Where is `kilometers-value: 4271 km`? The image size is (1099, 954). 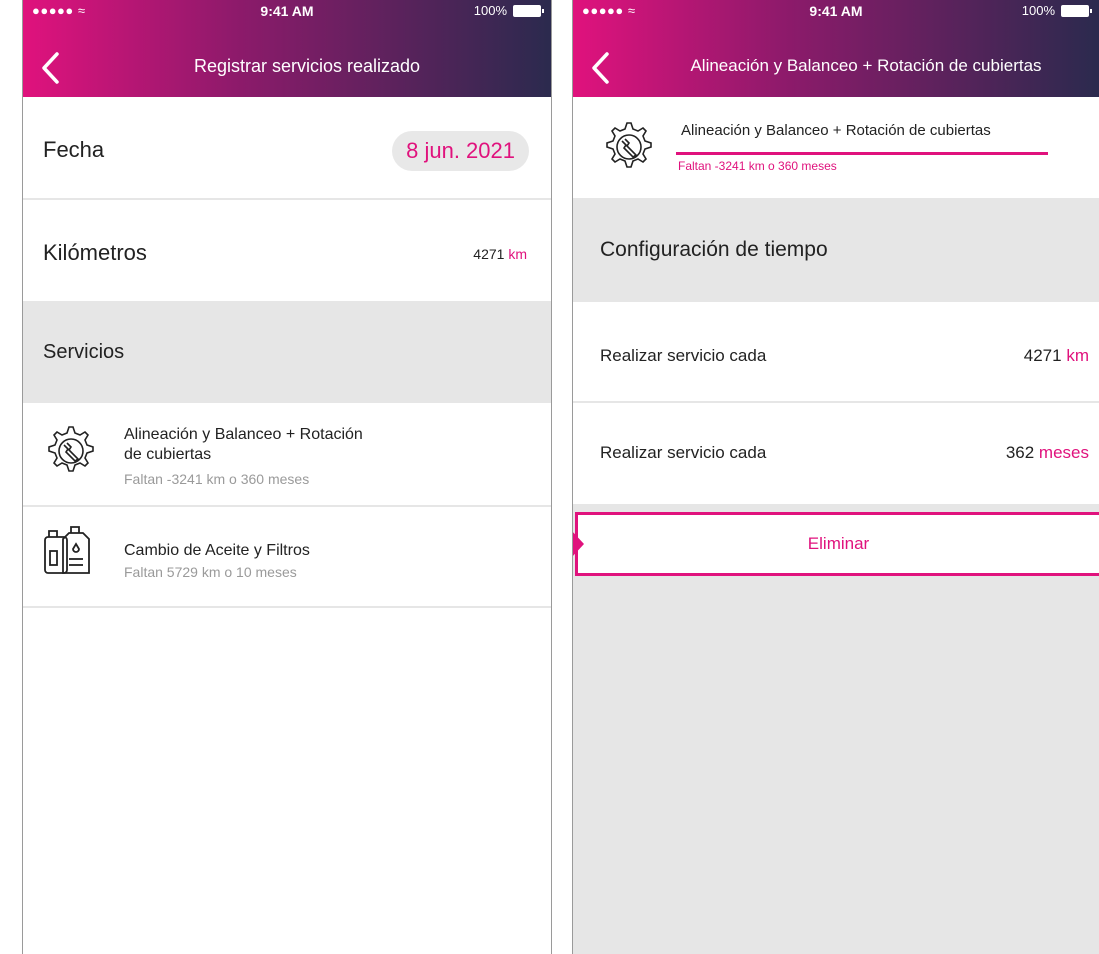
kilometers-value: 4271 km is located at coordinates (500, 254).